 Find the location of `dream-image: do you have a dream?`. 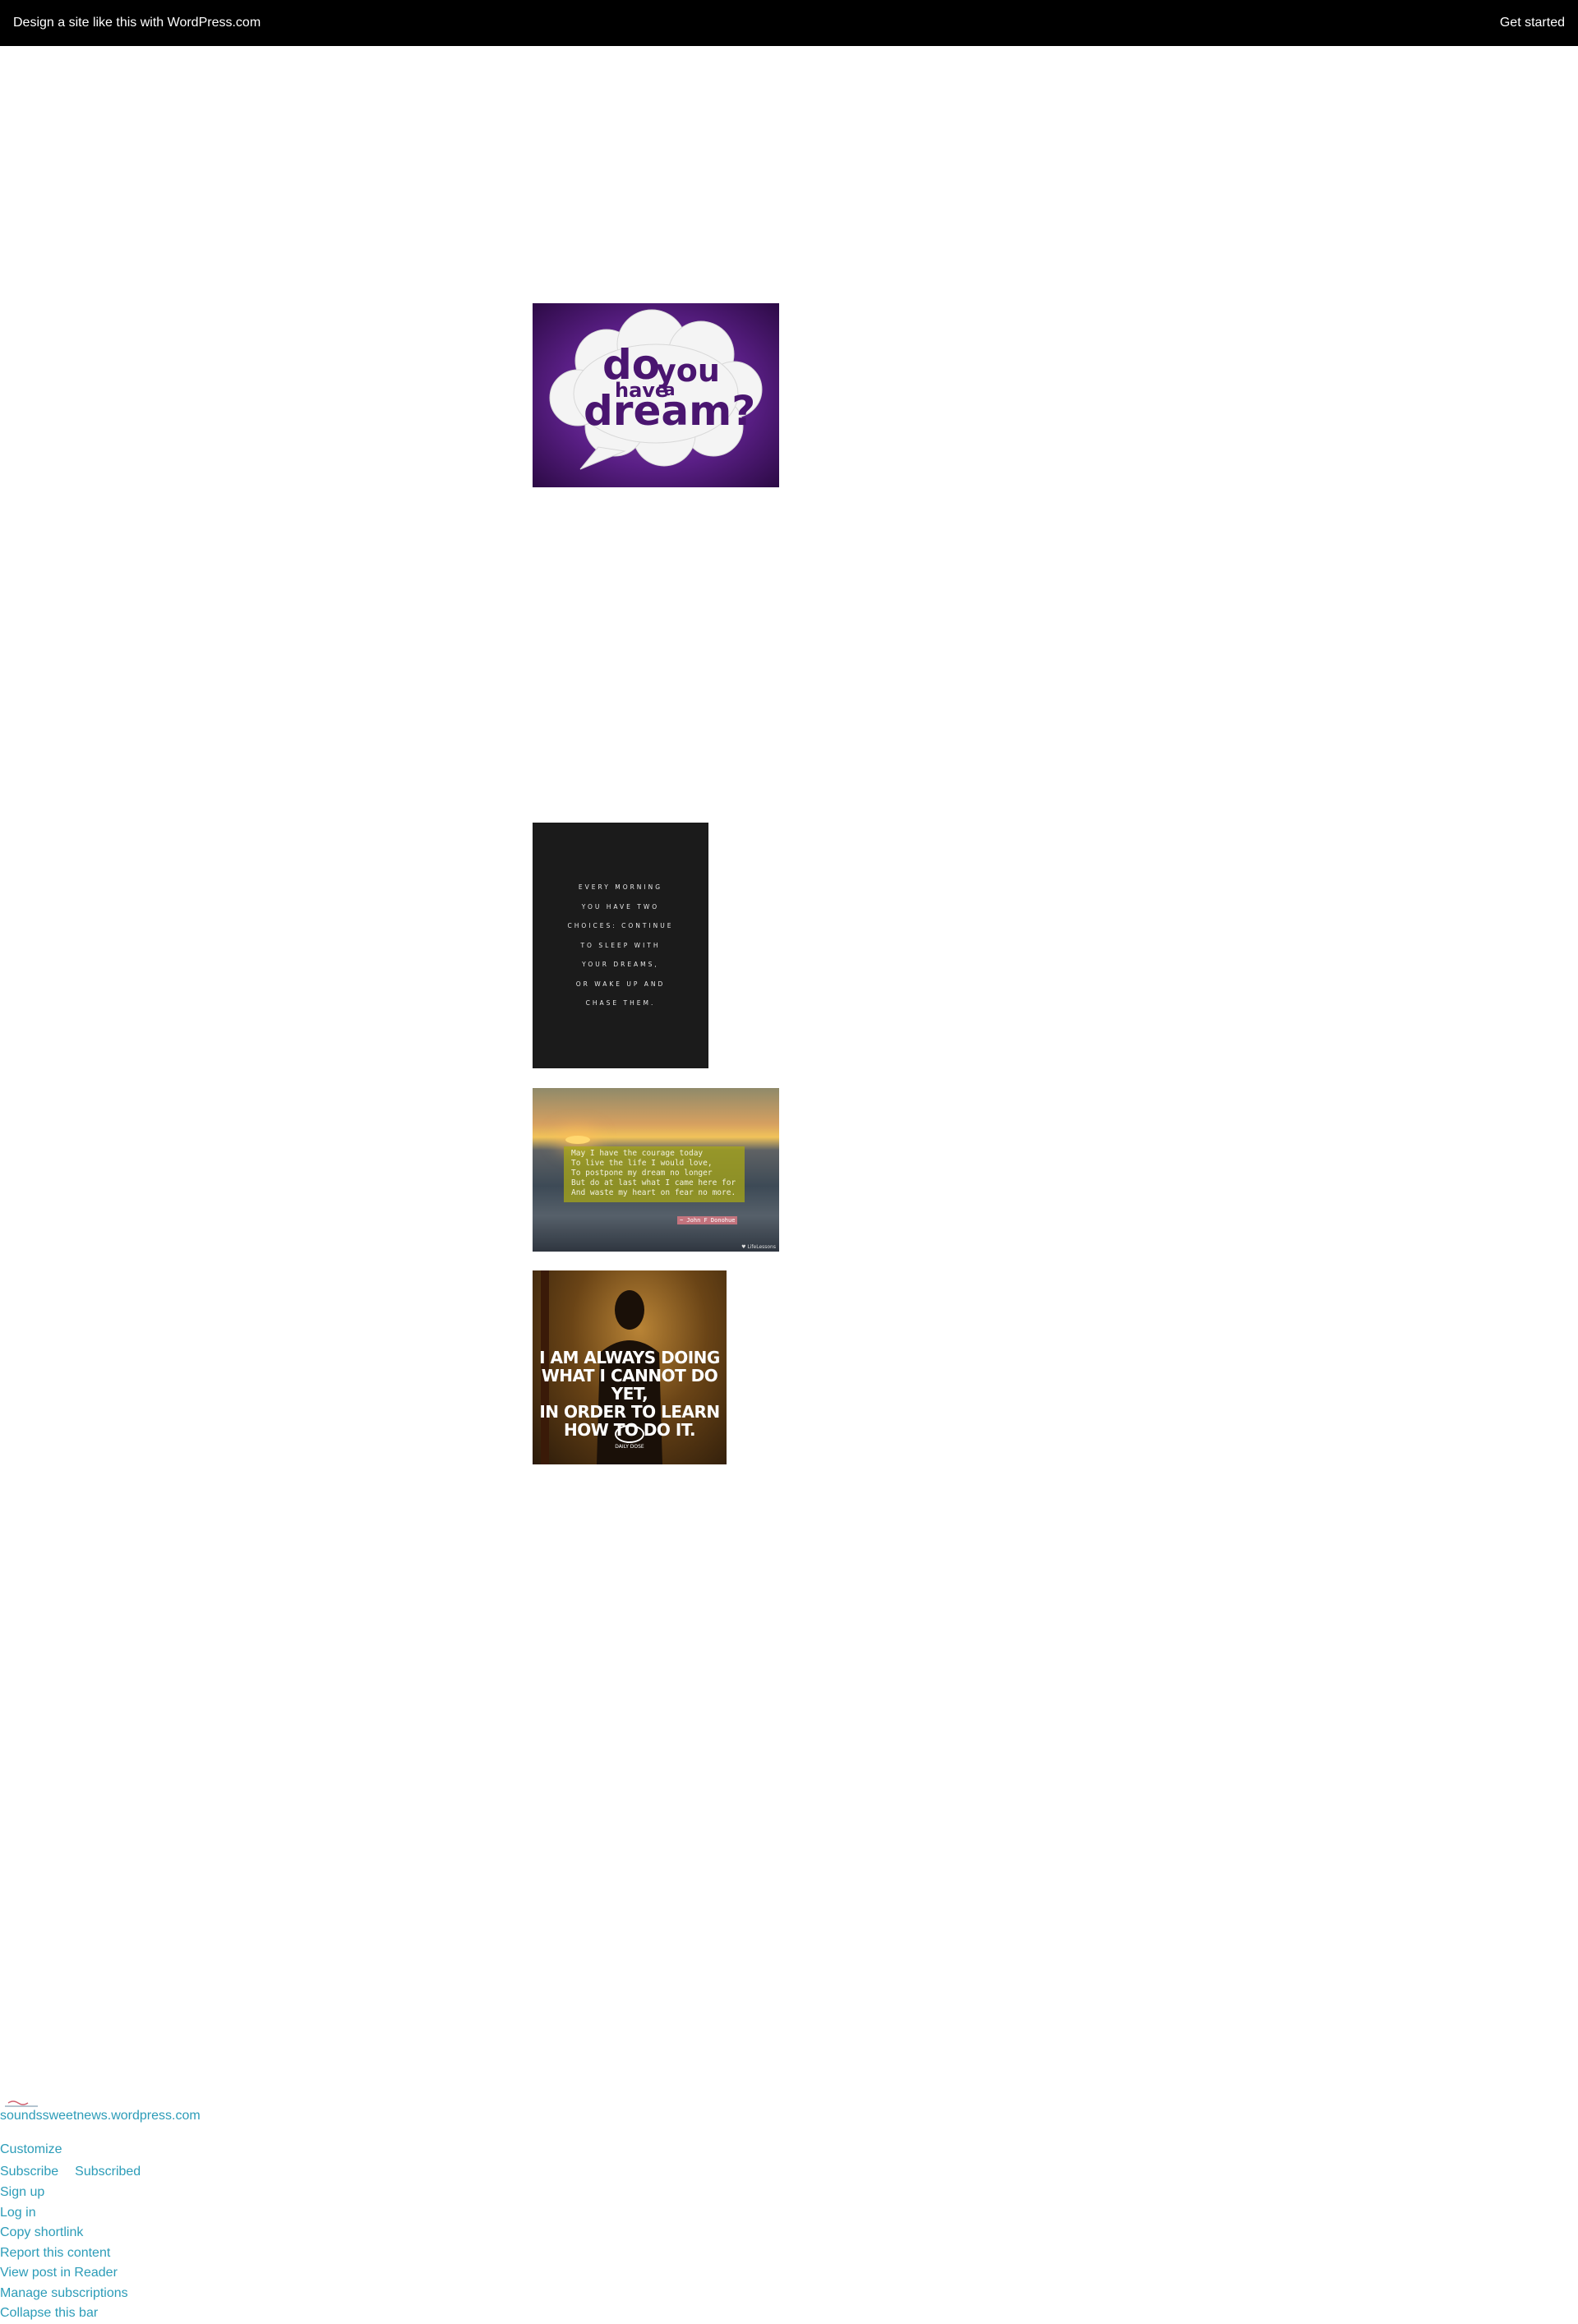

dream-image: do you have a dream? is located at coordinates (656, 395).